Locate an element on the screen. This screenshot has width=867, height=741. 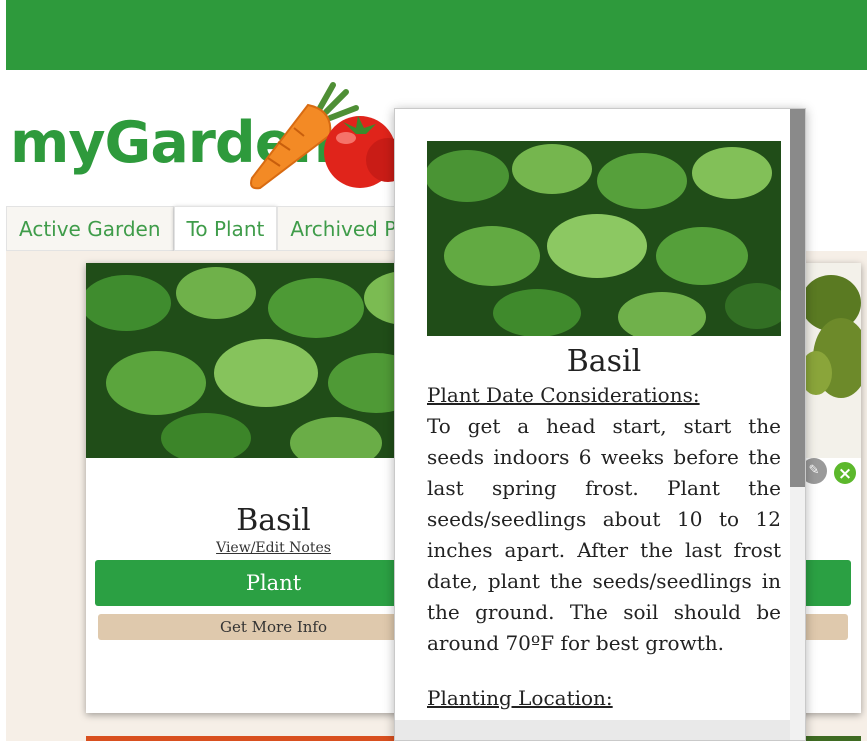
scrollbar-thumb is located at coordinates (797, 298).